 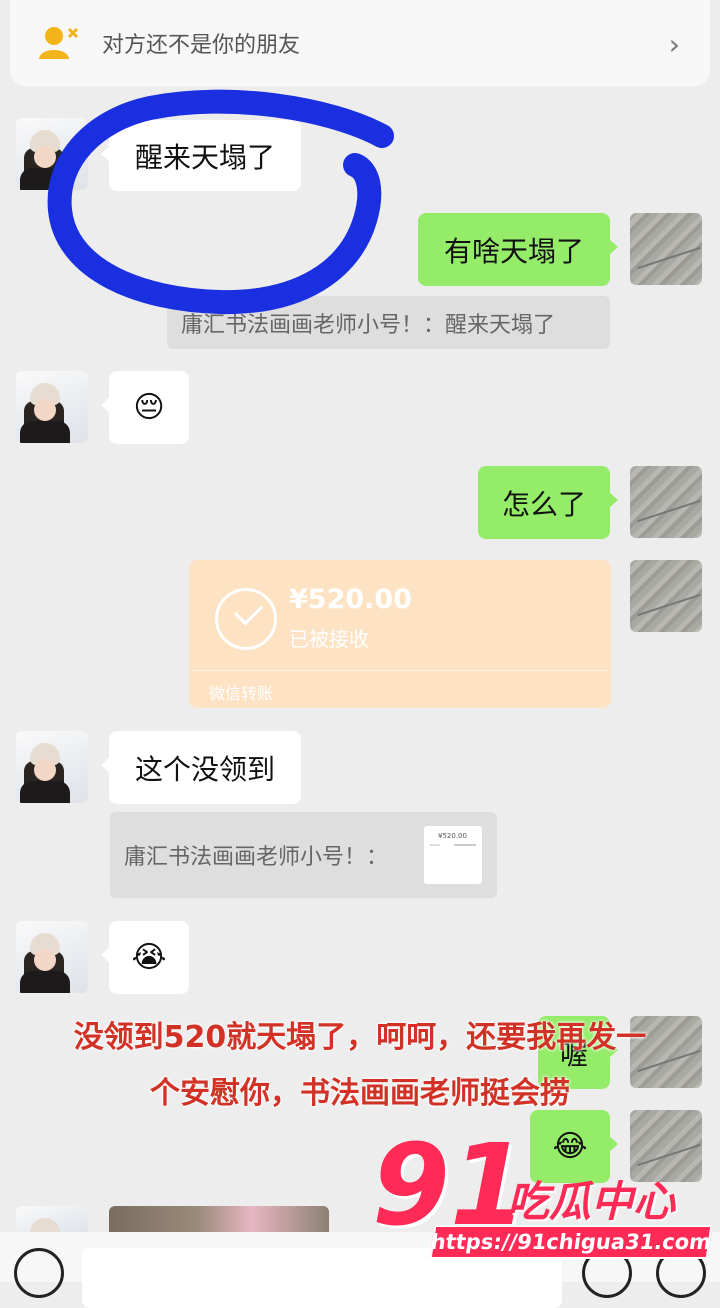 What do you see at coordinates (201, 767) in the screenshot?
I see `incoming-message: 这个没领到` at bounding box center [201, 767].